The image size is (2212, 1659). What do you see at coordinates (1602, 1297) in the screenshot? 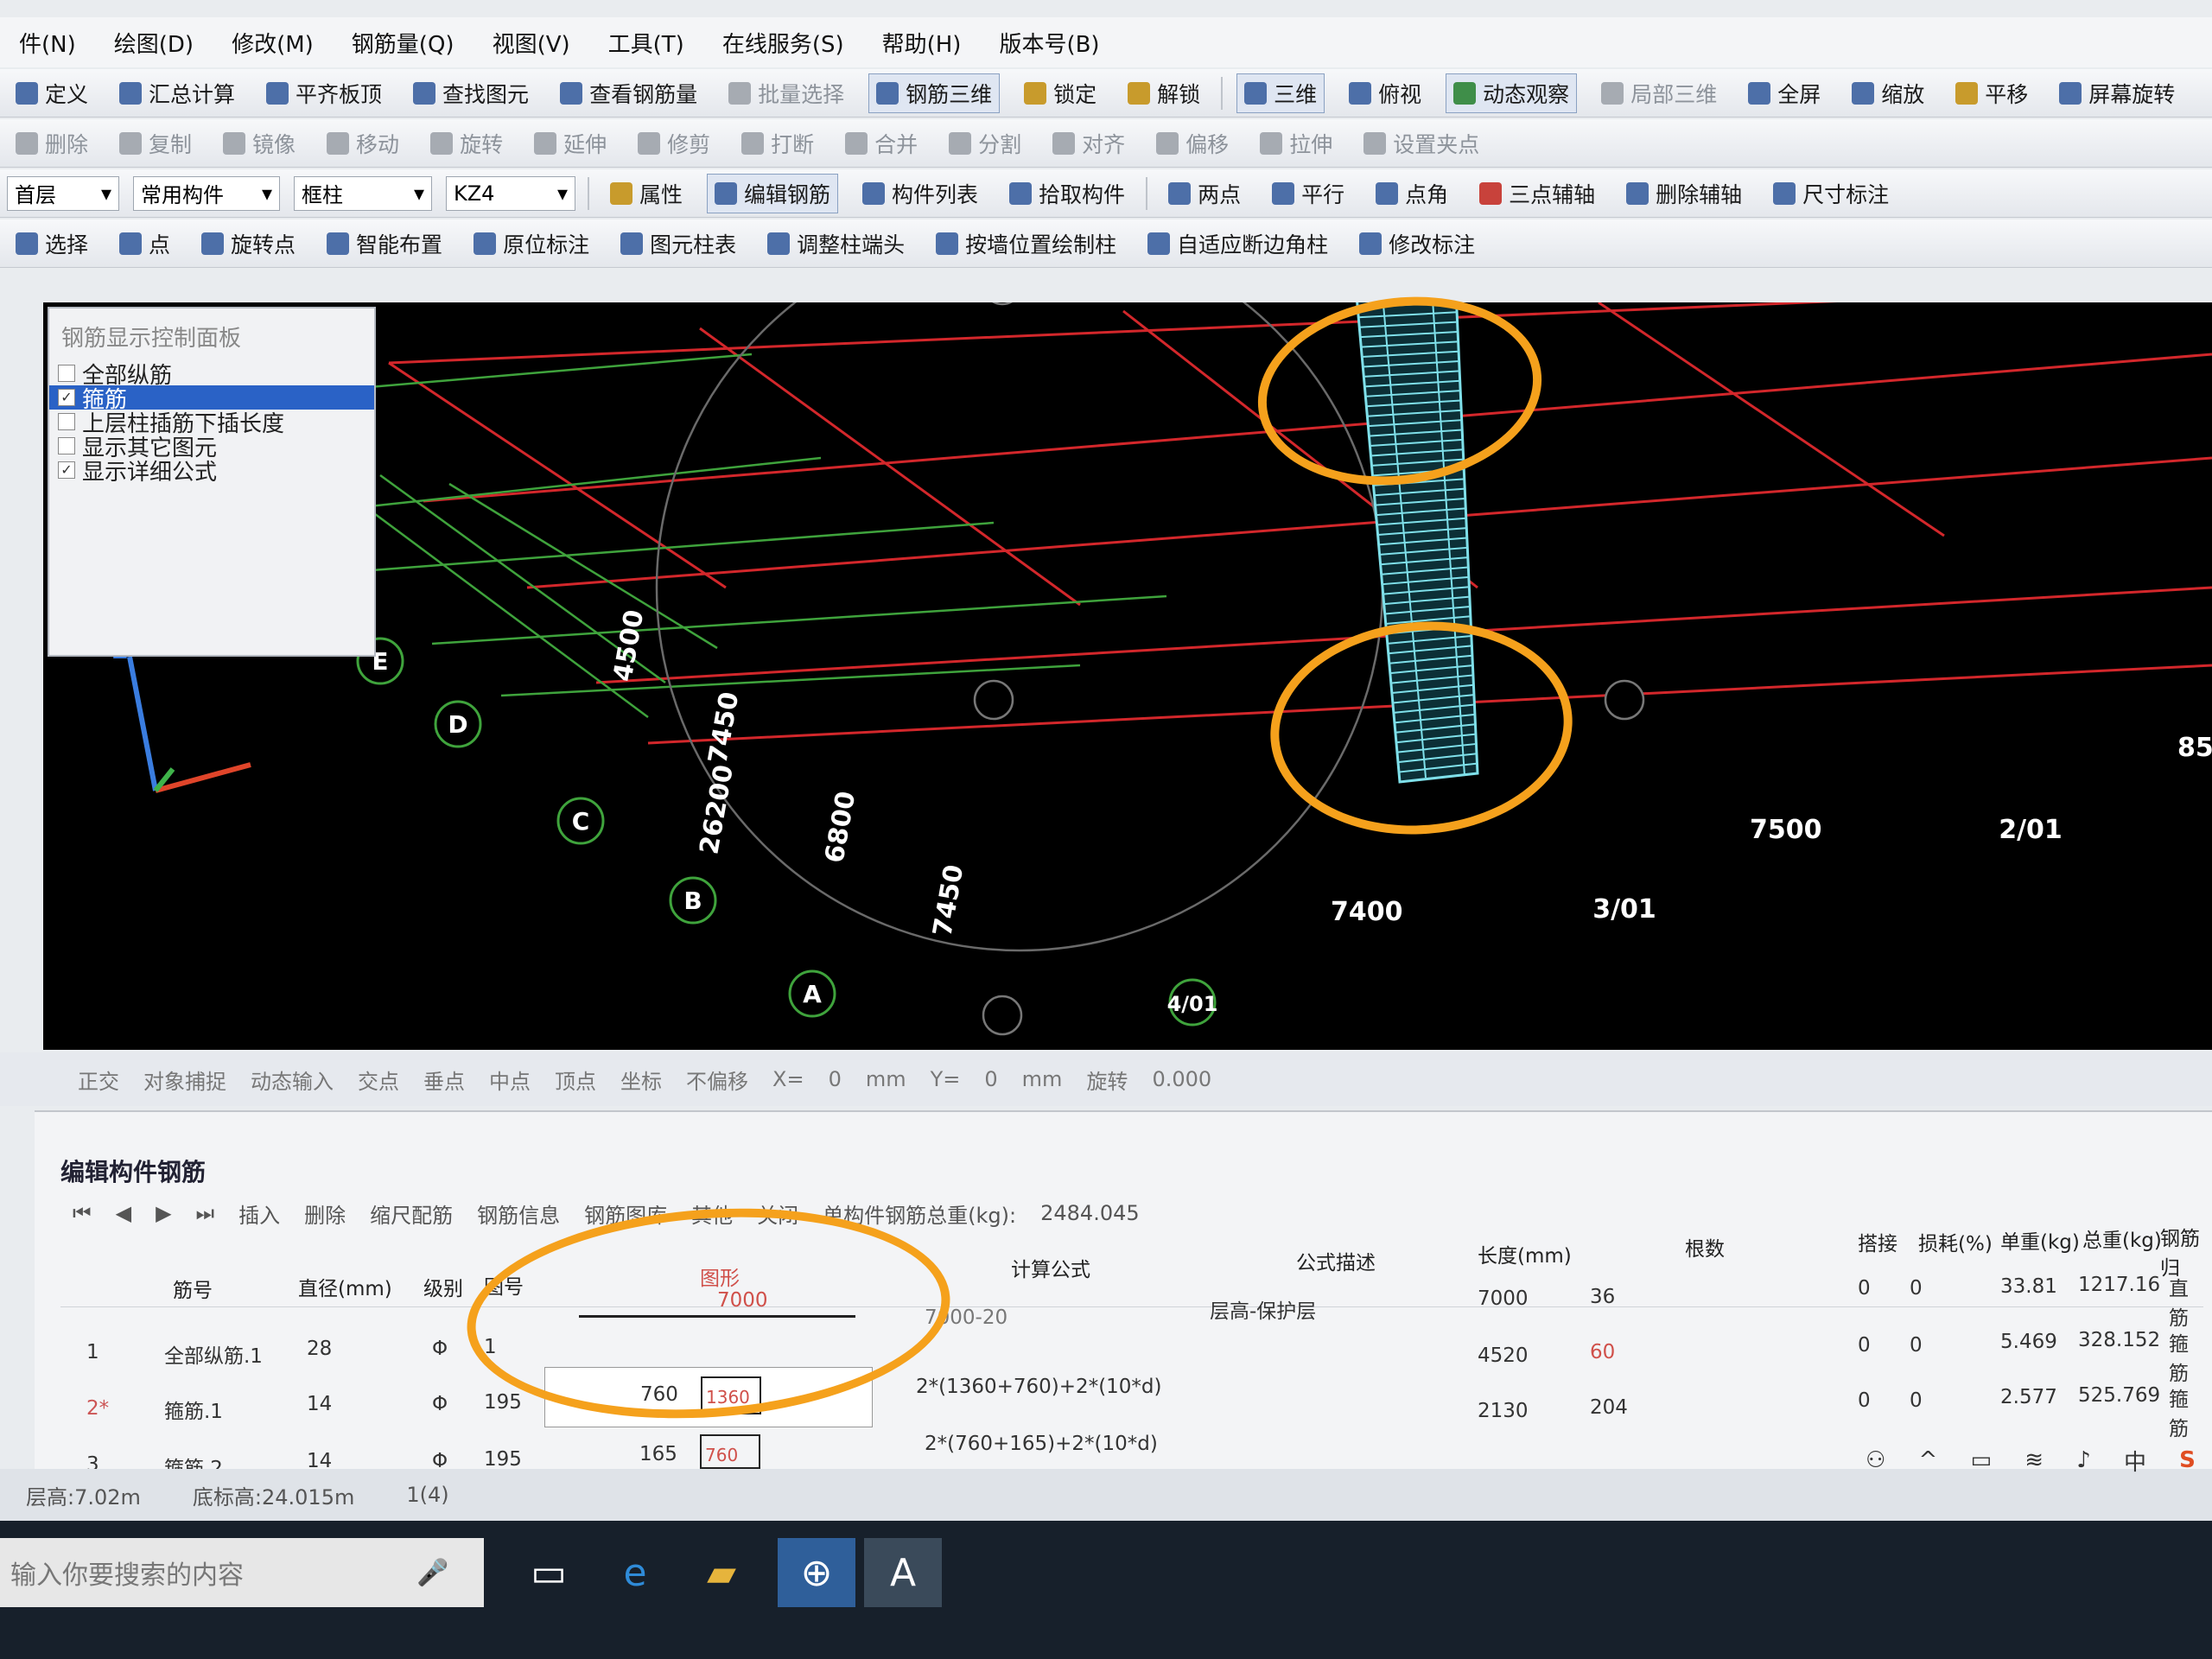
I see `rebar-count: 36` at bounding box center [1602, 1297].